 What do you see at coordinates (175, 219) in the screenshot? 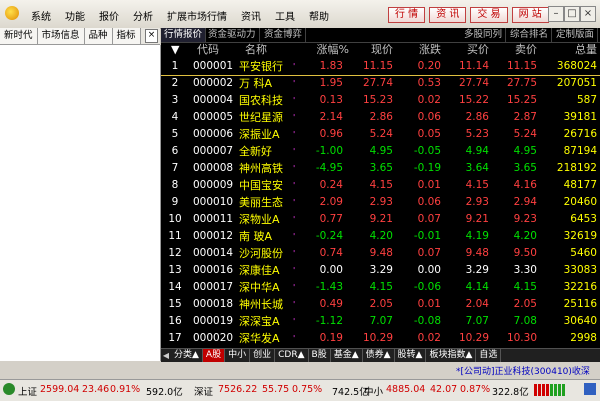
I see `row-index: 10` at bounding box center [175, 219].